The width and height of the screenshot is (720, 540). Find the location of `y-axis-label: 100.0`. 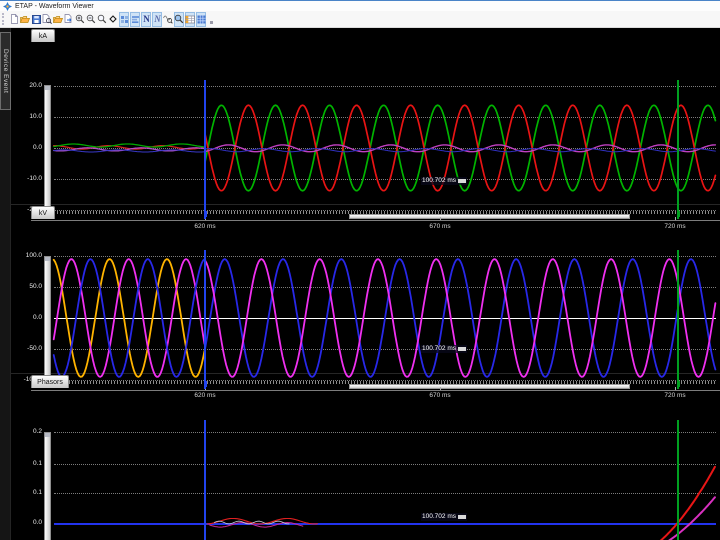

y-axis-label: 100.0 is located at coordinates (33, 255).